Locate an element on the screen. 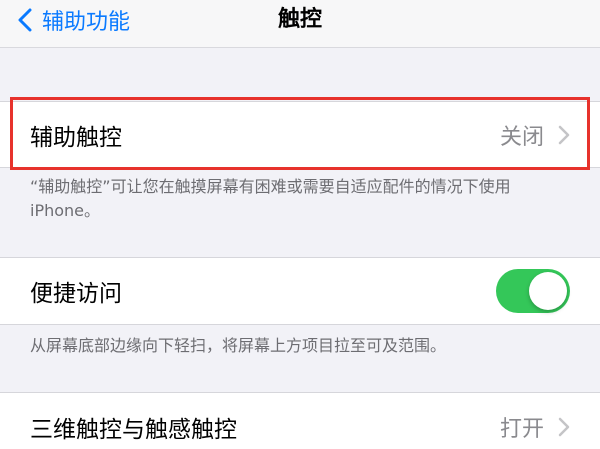 Image resolution: width=600 pixels, height=449 pixels. assistive-touch-row: 辅助触控 关闭 is located at coordinates (300, 134).